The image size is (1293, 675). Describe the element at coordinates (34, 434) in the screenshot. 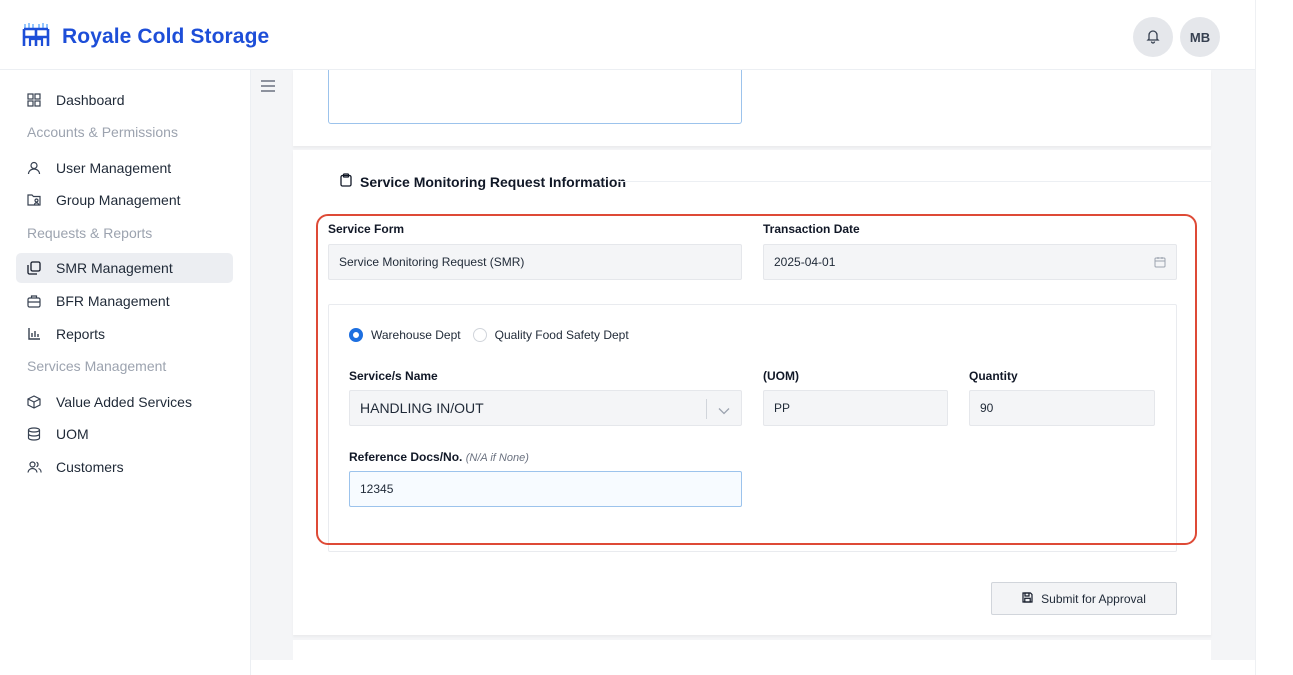

I see `database-icon` at that location.